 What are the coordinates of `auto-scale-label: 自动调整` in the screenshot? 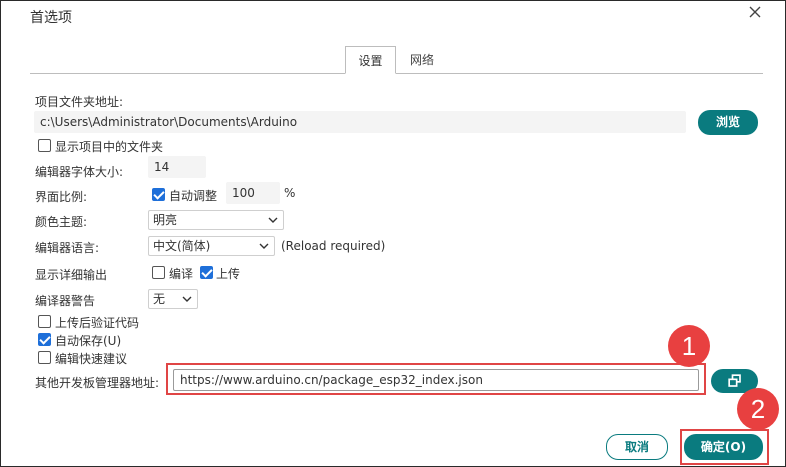 It's located at (193, 196).